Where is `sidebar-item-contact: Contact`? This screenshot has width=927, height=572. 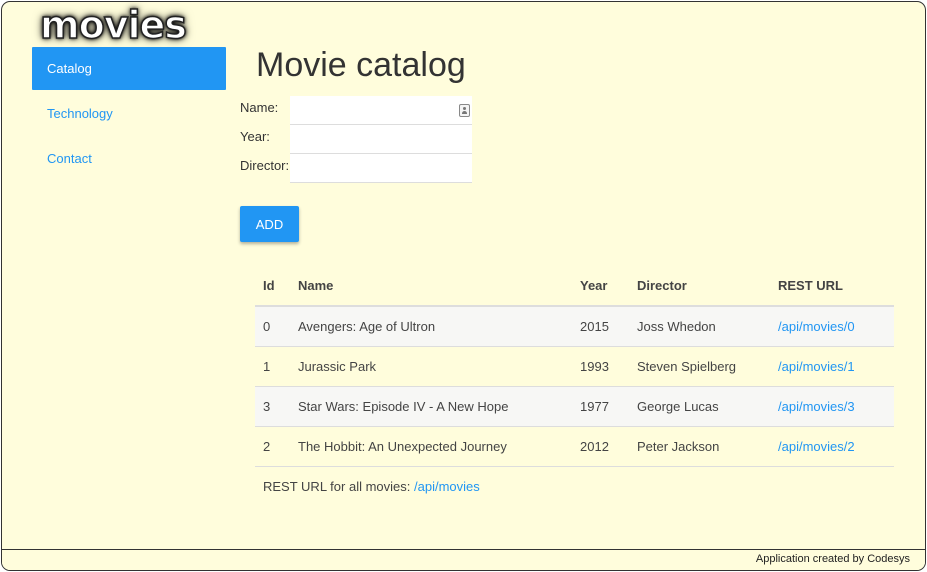
sidebar-item-contact: Contact is located at coordinates (129, 158).